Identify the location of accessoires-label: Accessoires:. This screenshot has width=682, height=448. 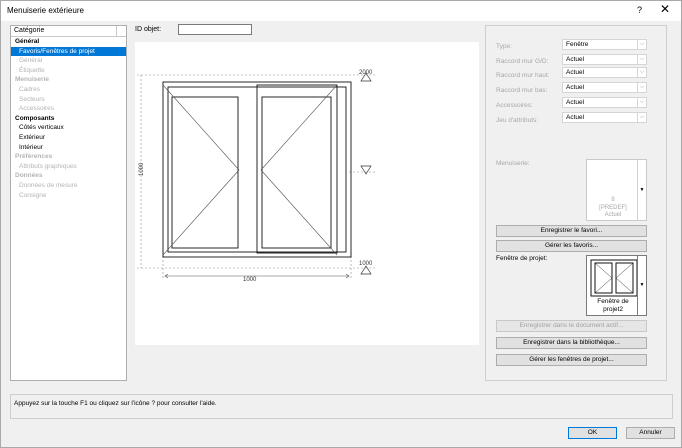
(514, 105).